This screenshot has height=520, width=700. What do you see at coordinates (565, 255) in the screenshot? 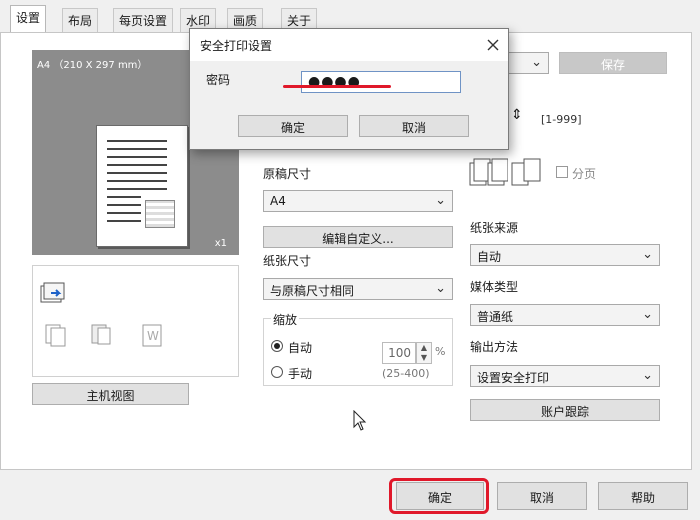
I see `paper-source-select: 自动 ⌄` at bounding box center [565, 255].